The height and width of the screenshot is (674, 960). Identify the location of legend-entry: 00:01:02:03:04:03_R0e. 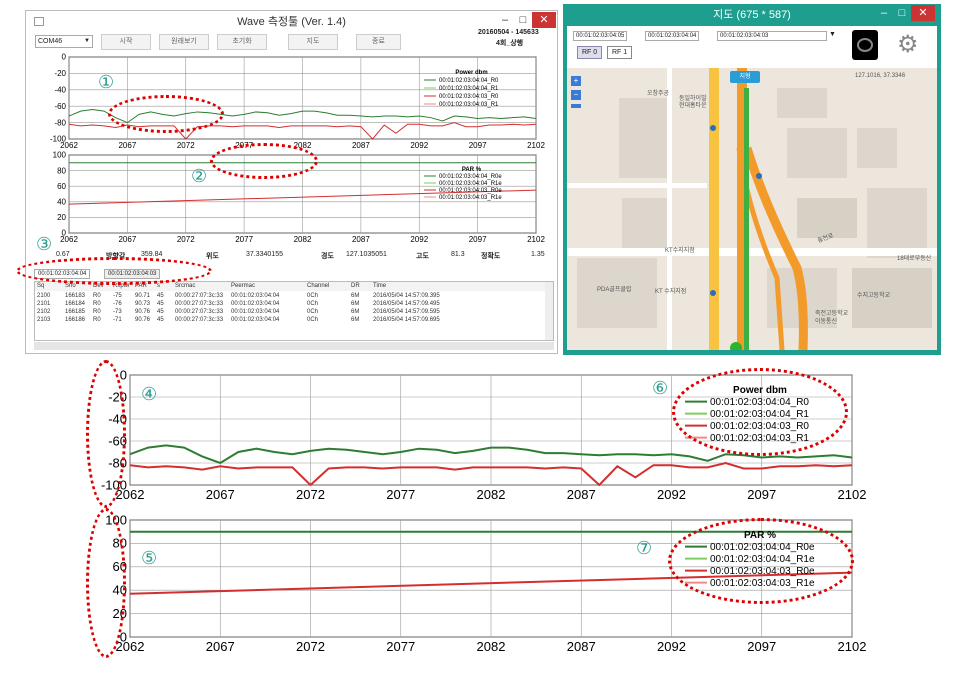
(470, 191).